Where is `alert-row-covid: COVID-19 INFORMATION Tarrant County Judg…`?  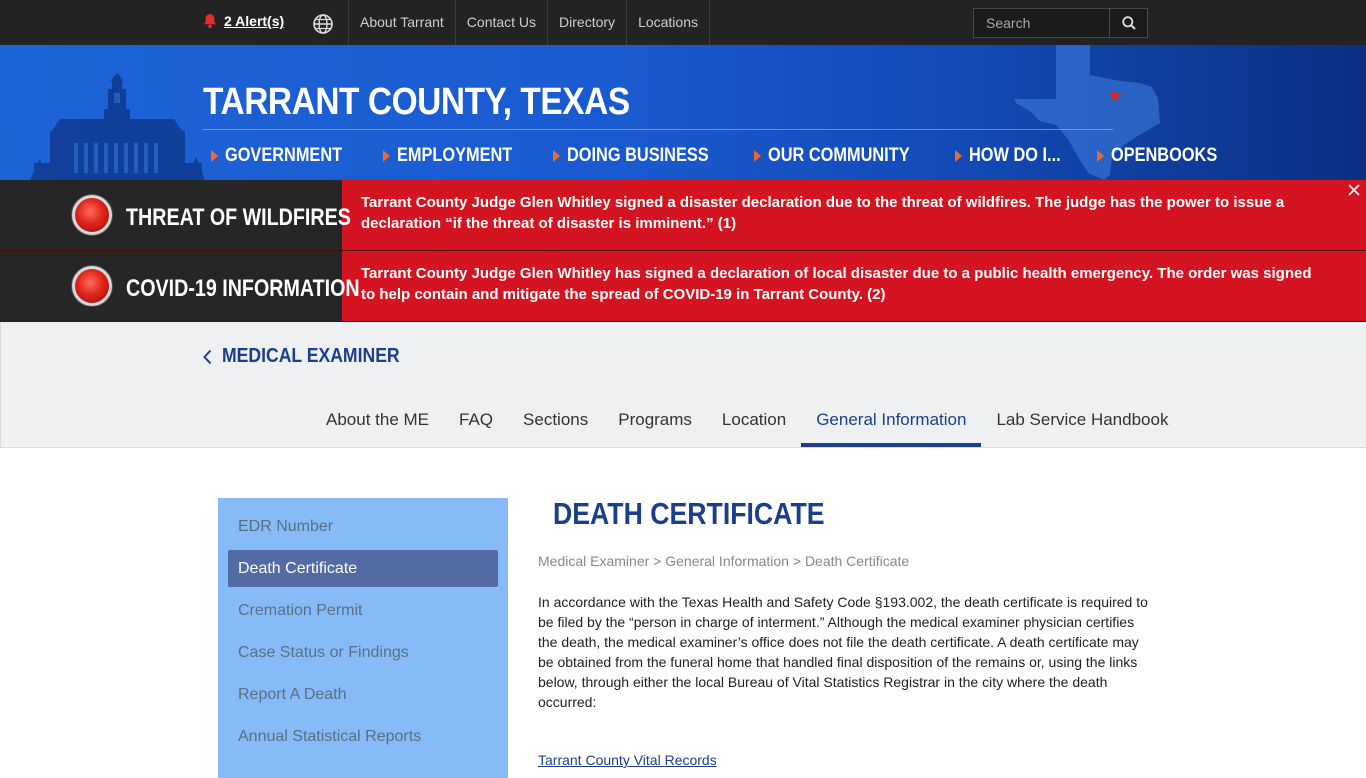 alert-row-covid: COVID-19 INFORMATION Tarrant County Judg… is located at coordinates (683, 286).